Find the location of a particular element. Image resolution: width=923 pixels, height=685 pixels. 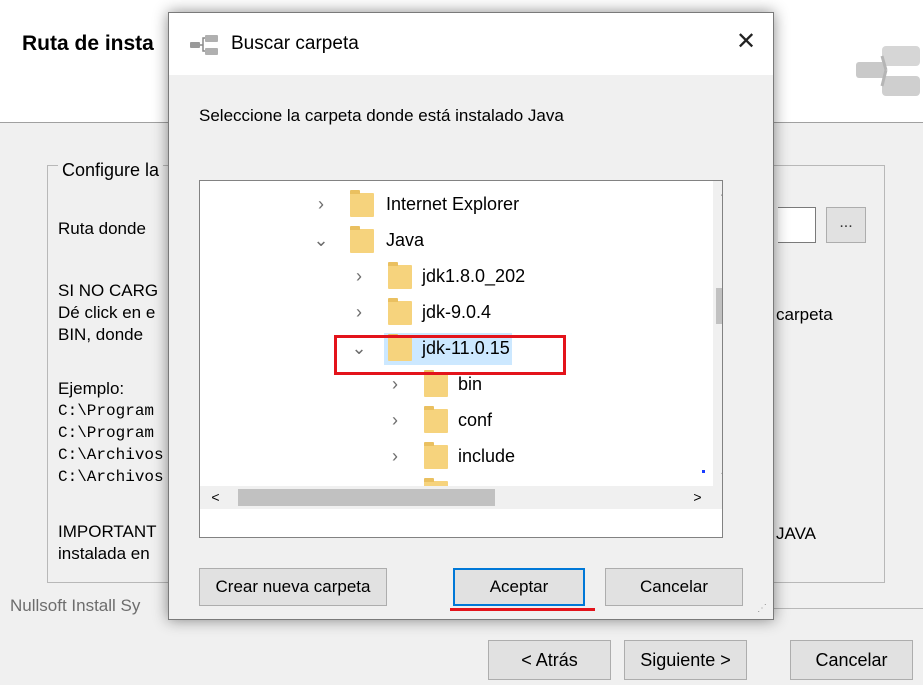

note-right-text: carpeta is located at coordinates (804, 314).